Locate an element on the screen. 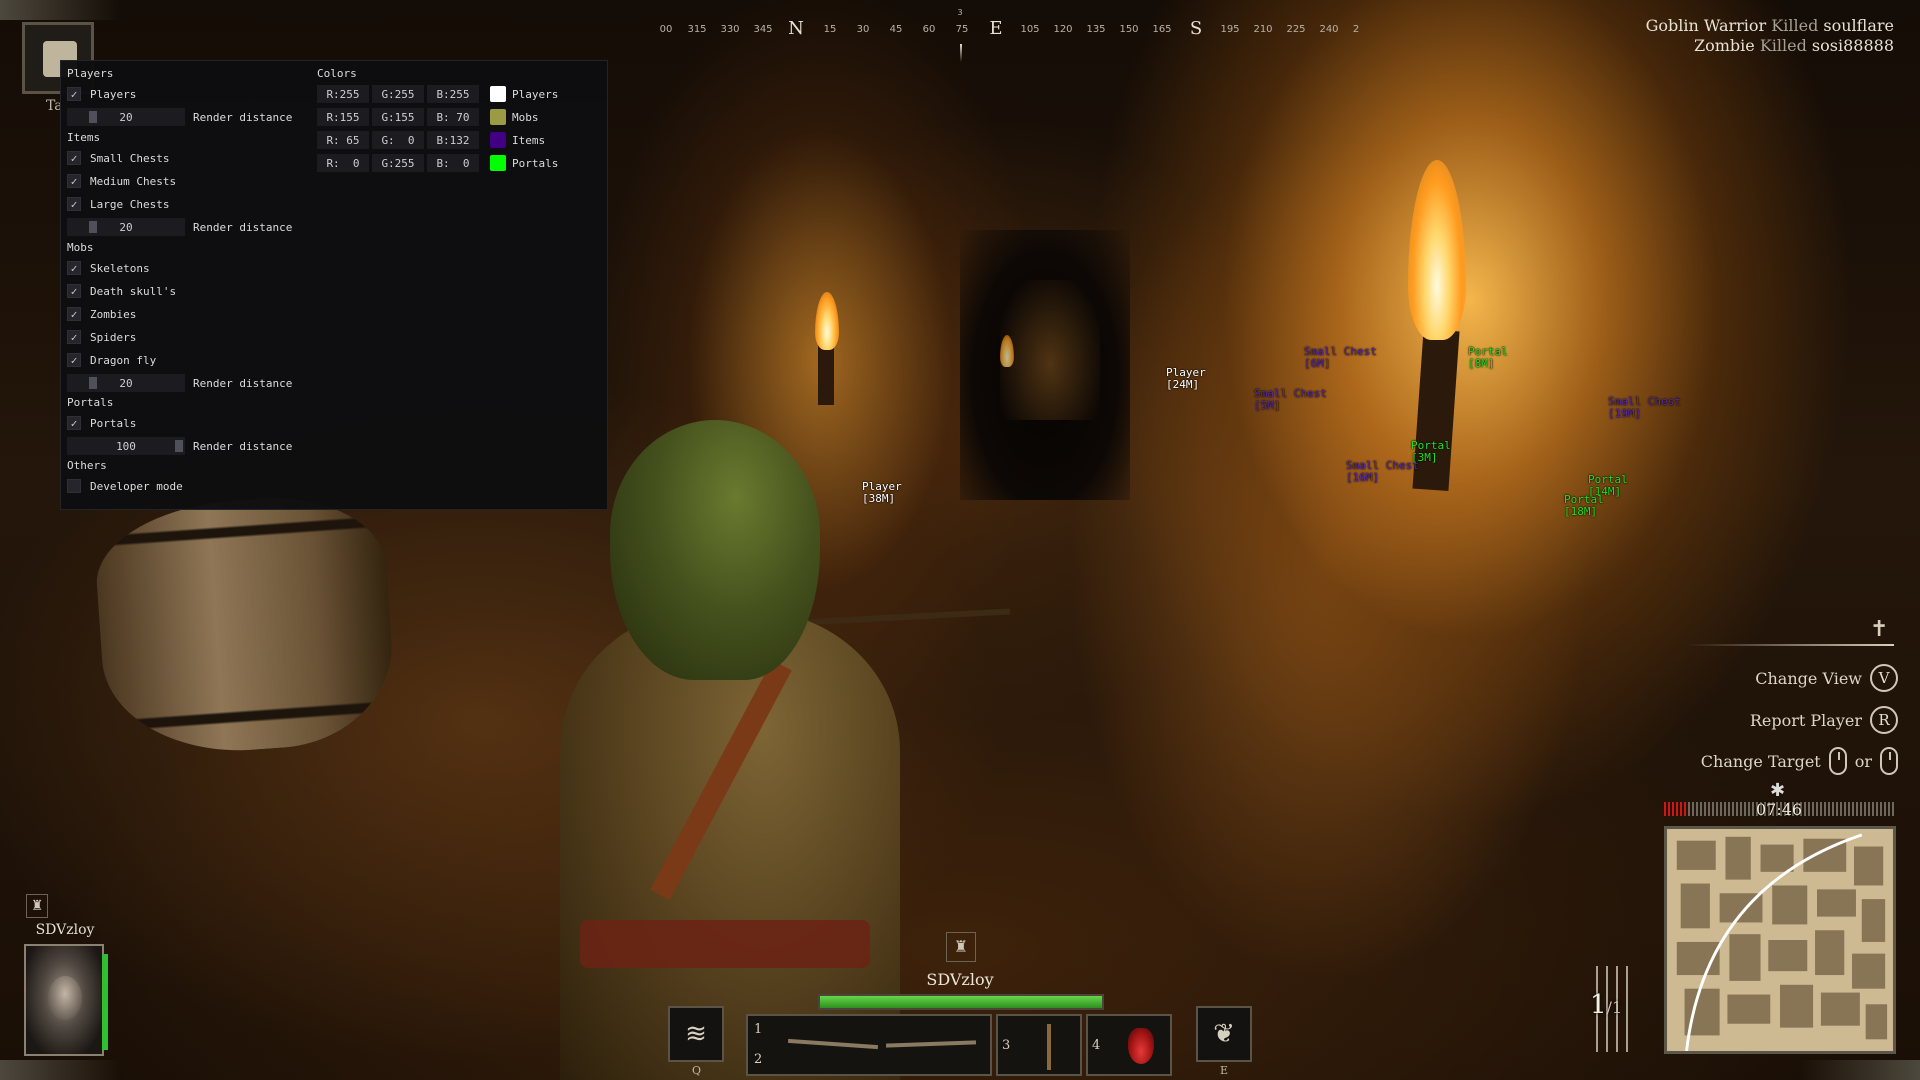 The image size is (1920, 1080). players-distance-slider: 20 is located at coordinates (126, 117).